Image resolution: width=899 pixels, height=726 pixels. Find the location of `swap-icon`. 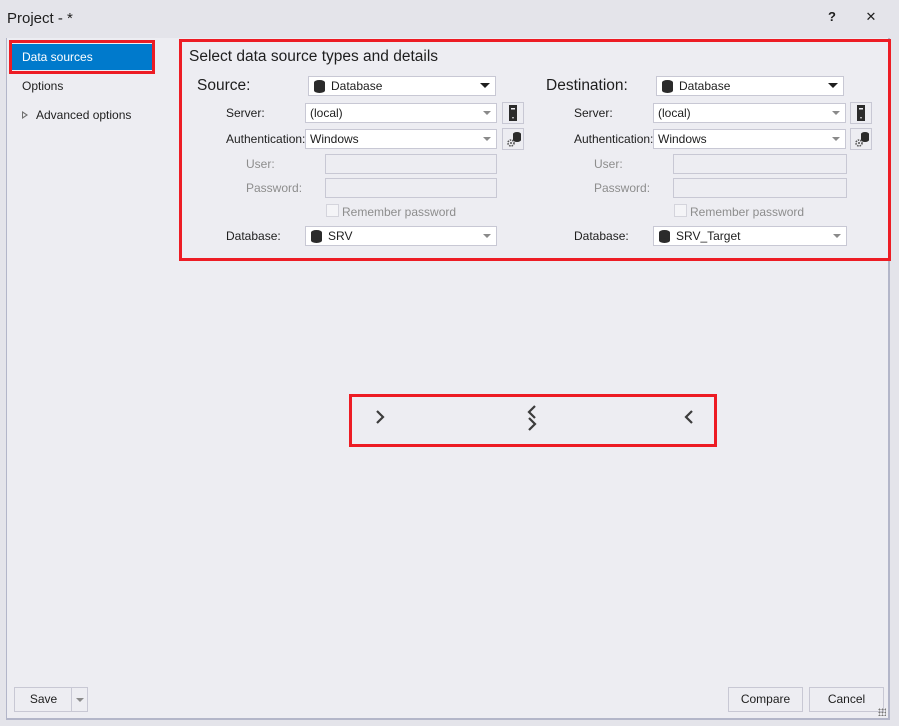

swap-icon is located at coordinates (532, 418).